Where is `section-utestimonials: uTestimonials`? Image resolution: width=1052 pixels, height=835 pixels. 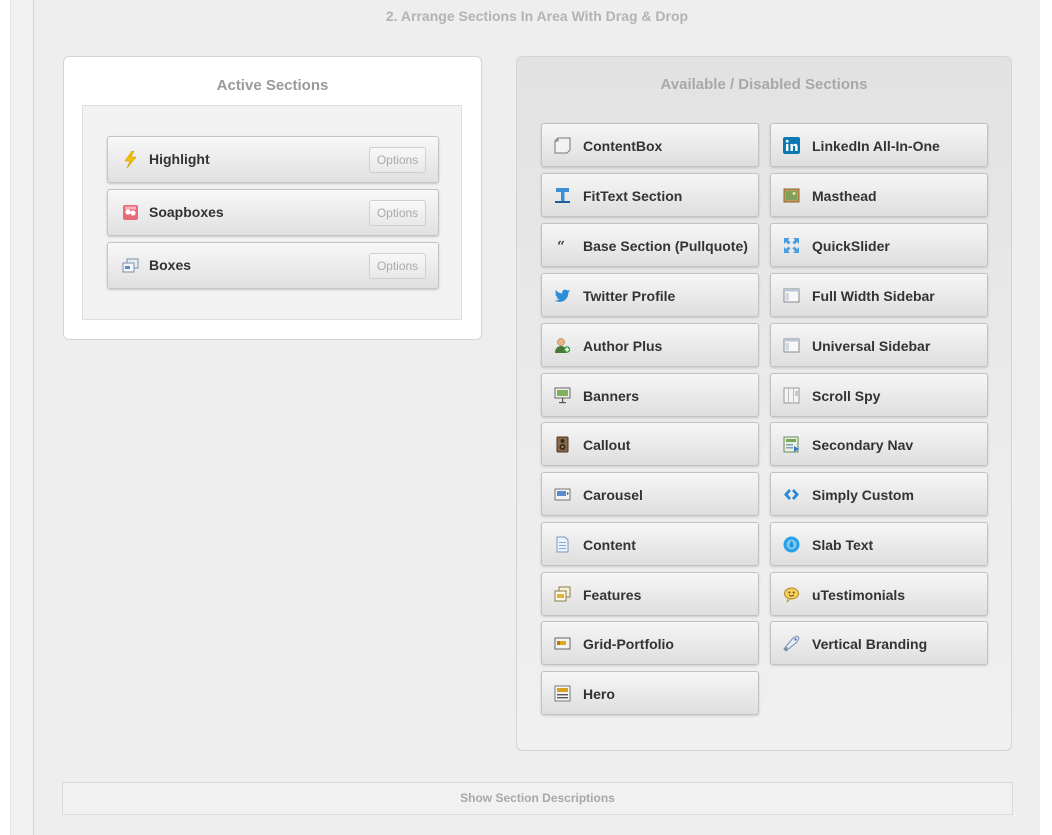 section-utestimonials: uTestimonials is located at coordinates (879, 594).